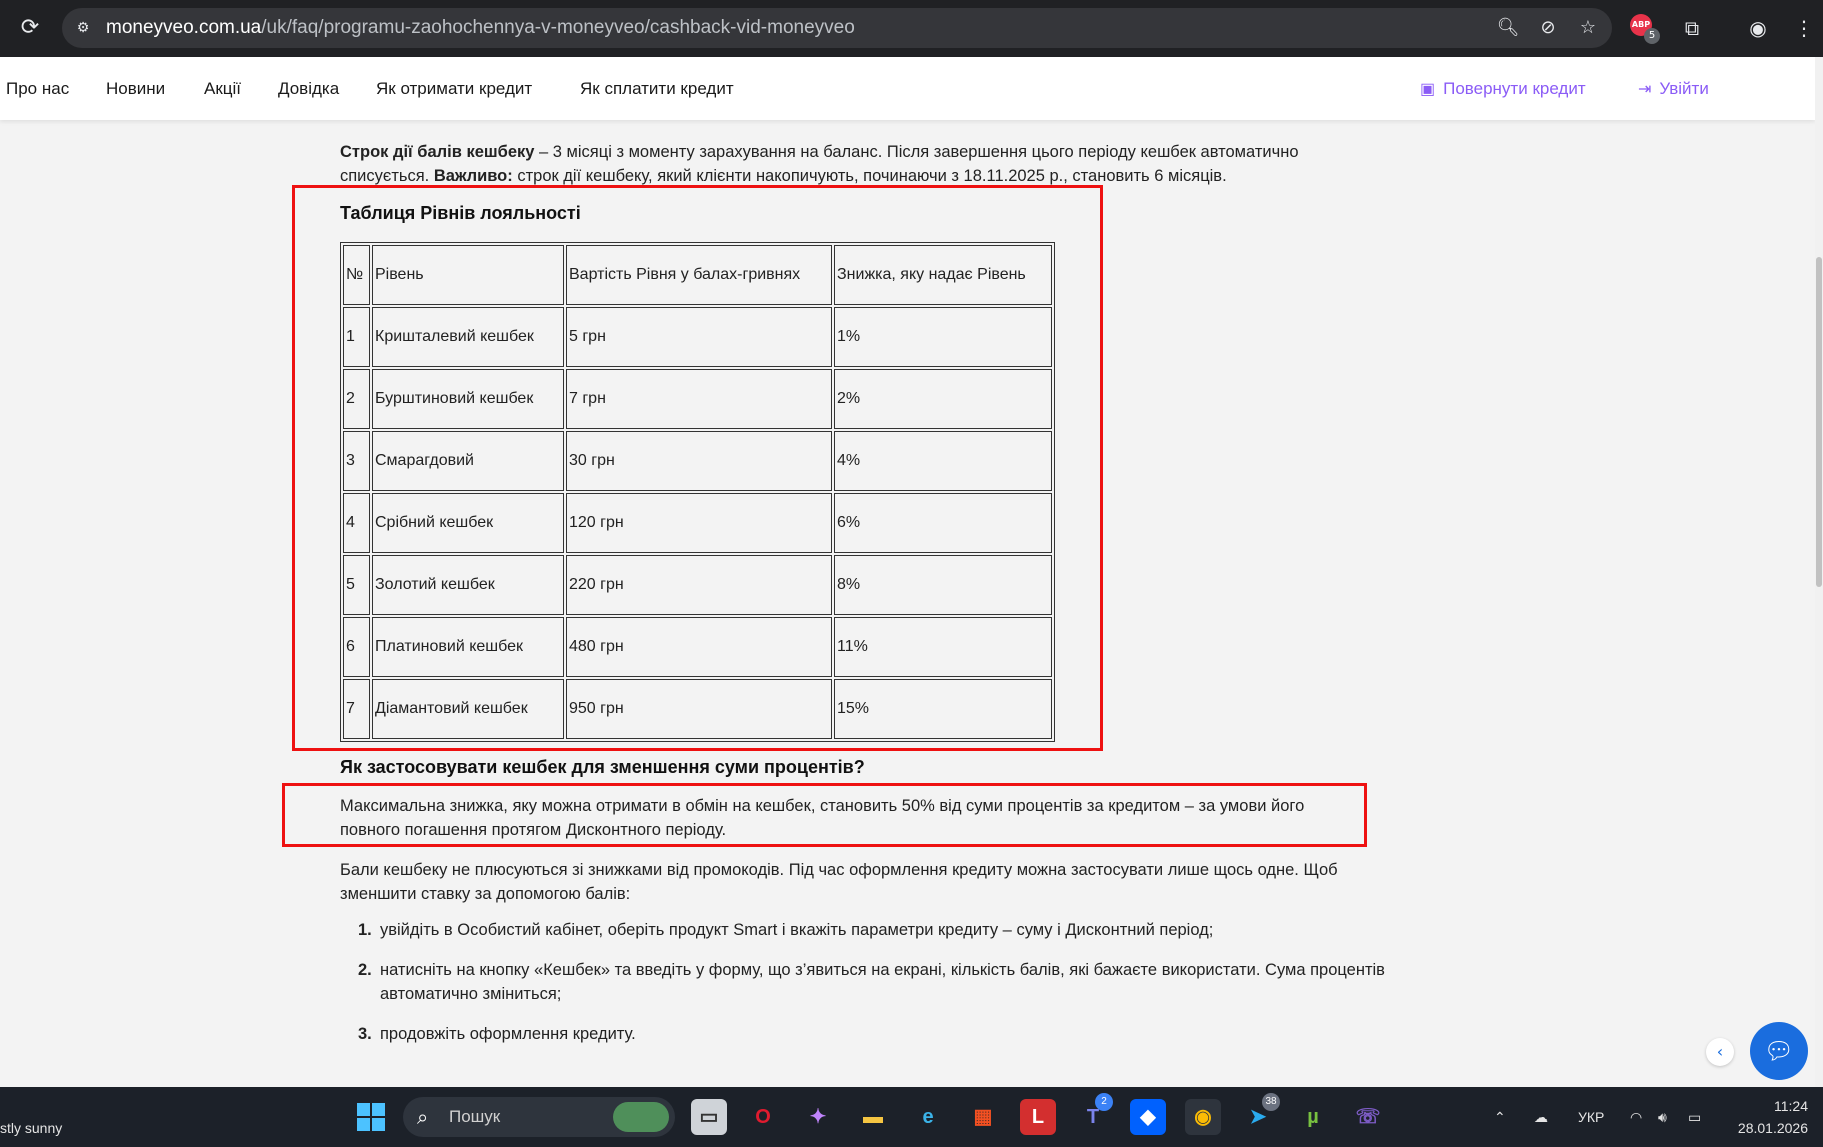 This screenshot has height=1147, width=1823. What do you see at coordinates (657, 88) in the screenshot?
I see `nav-how-to-repay-credit: Як сплатити кредит` at bounding box center [657, 88].